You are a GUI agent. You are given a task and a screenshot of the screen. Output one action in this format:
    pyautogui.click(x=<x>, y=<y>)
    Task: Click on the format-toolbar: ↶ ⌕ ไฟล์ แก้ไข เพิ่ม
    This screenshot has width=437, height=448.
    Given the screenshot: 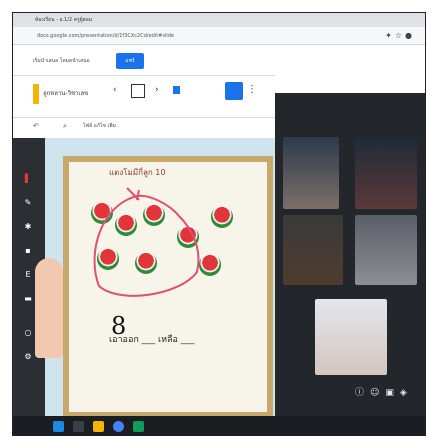 What is the action you would take?
    pyautogui.click(x=144, y=126)
    